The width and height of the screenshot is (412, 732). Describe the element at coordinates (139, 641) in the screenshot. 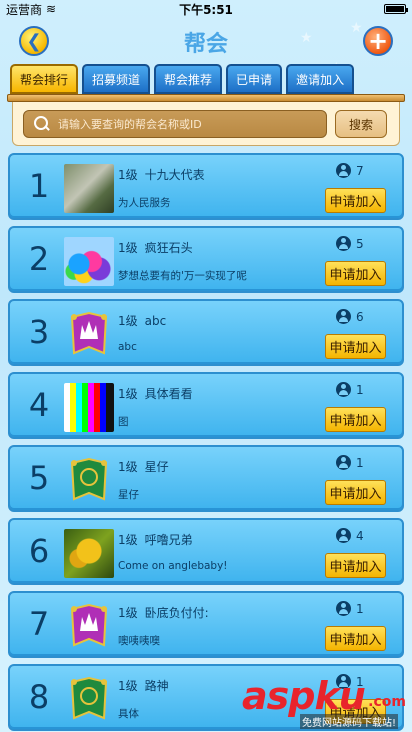

I see `guild-description: 噢咦咦噢` at that location.